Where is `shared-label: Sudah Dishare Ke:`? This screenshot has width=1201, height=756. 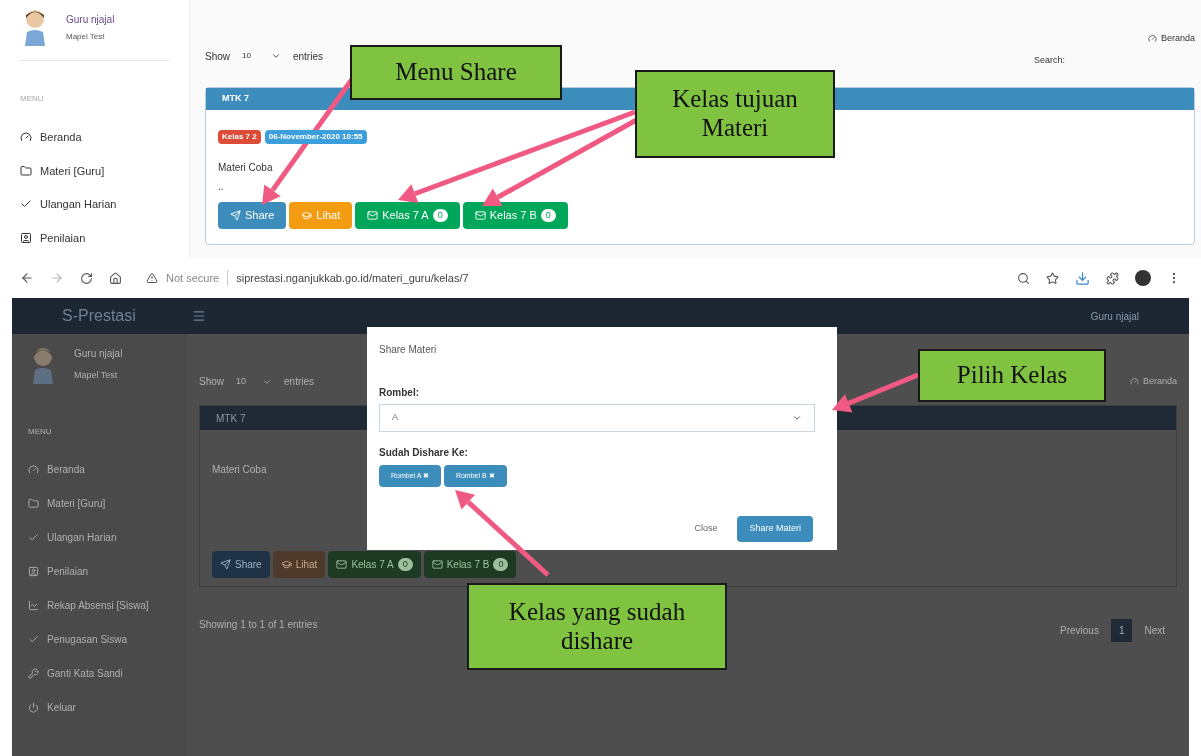
shared-label: Sudah Dishare Ke: is located at coordinates (424, 453).